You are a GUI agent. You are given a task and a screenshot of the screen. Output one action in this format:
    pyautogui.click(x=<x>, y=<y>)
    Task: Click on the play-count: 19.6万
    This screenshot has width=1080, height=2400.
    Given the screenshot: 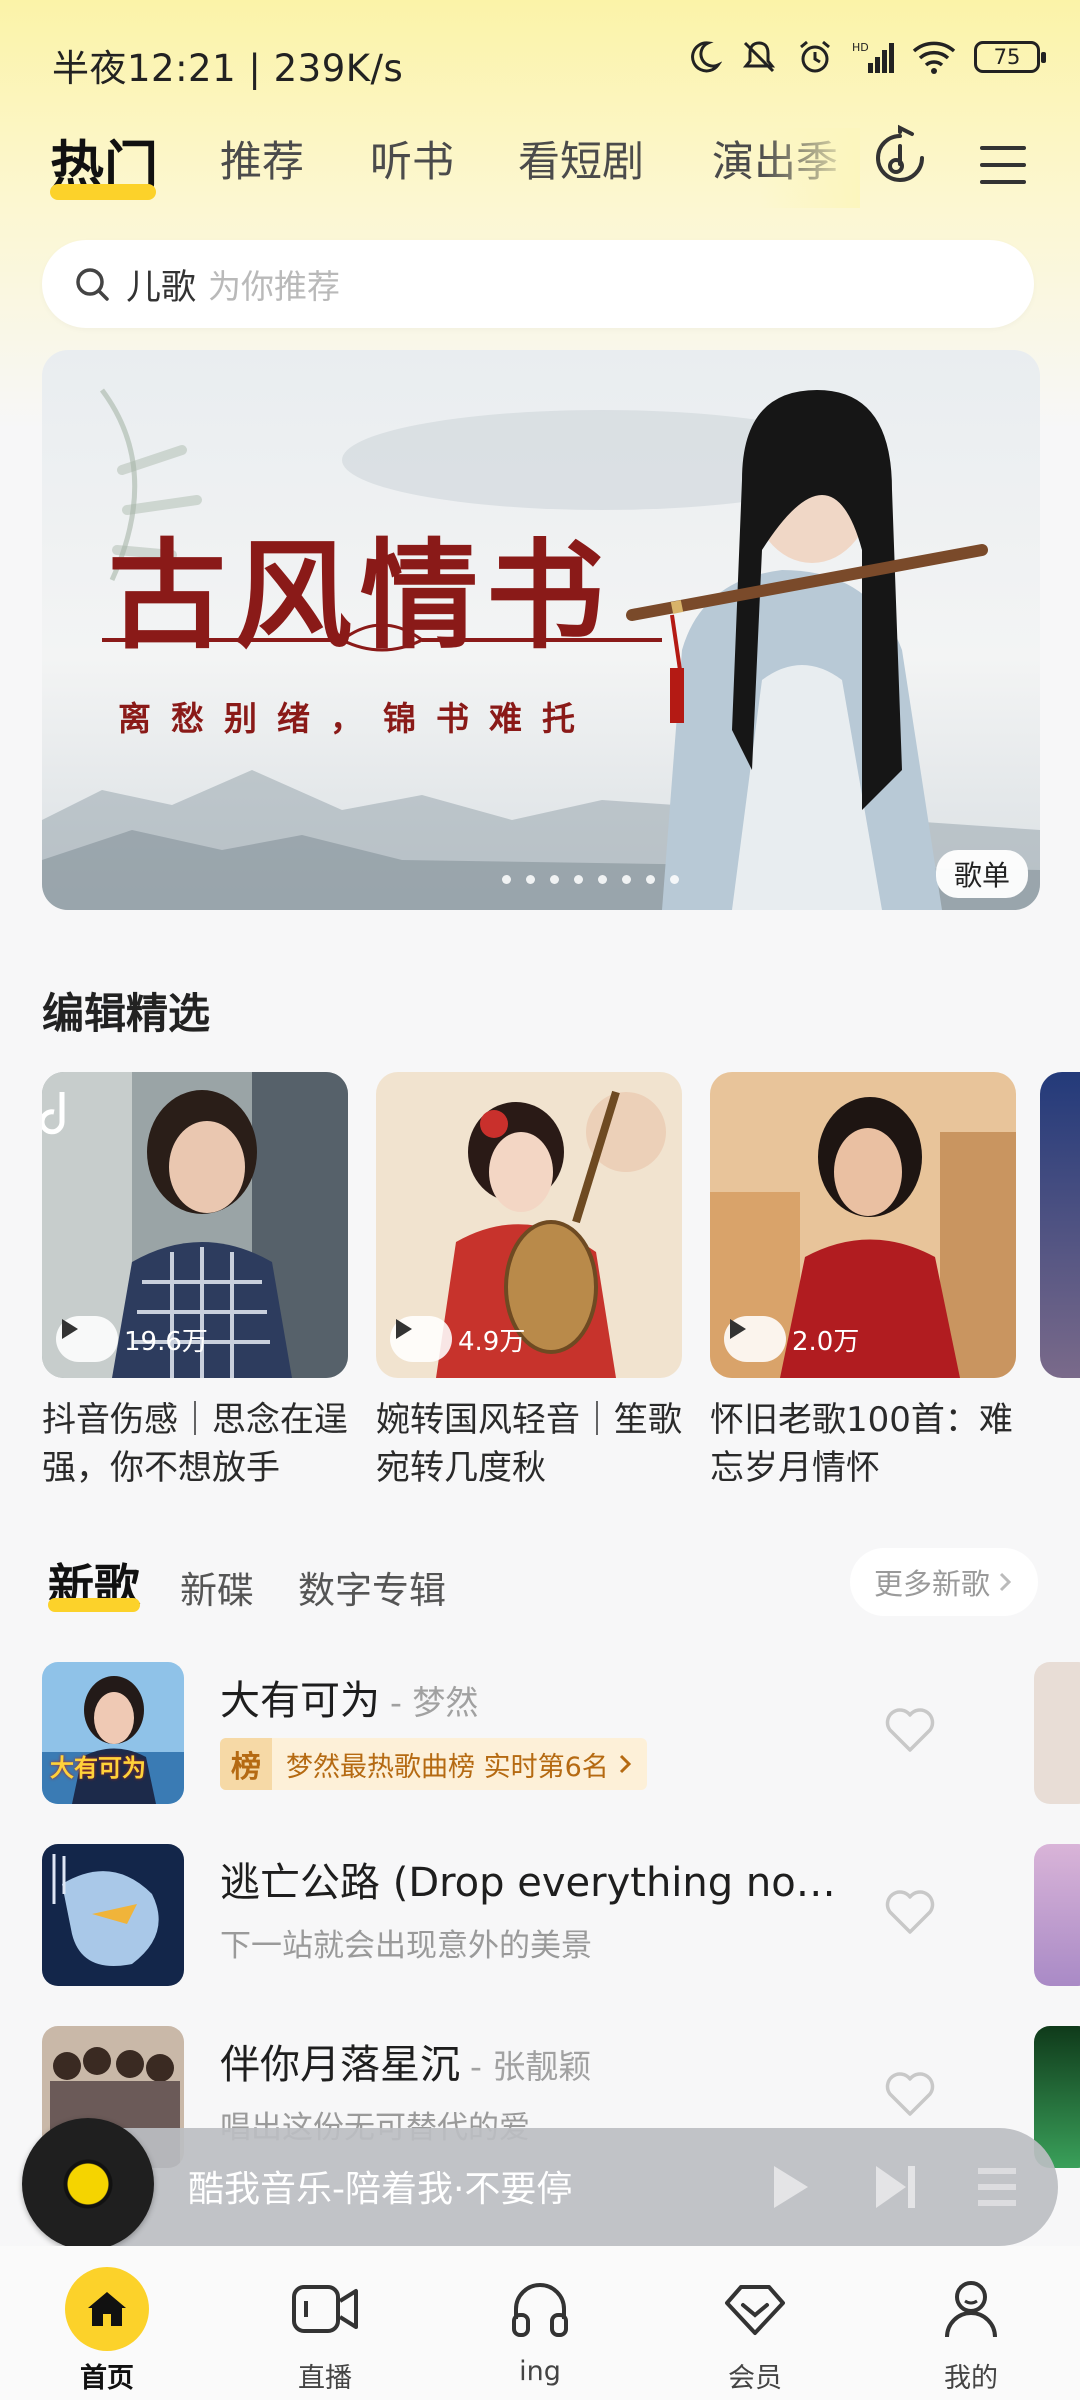 What is the action you would take?
    pyautogui.click(x=132, y=1339)
    